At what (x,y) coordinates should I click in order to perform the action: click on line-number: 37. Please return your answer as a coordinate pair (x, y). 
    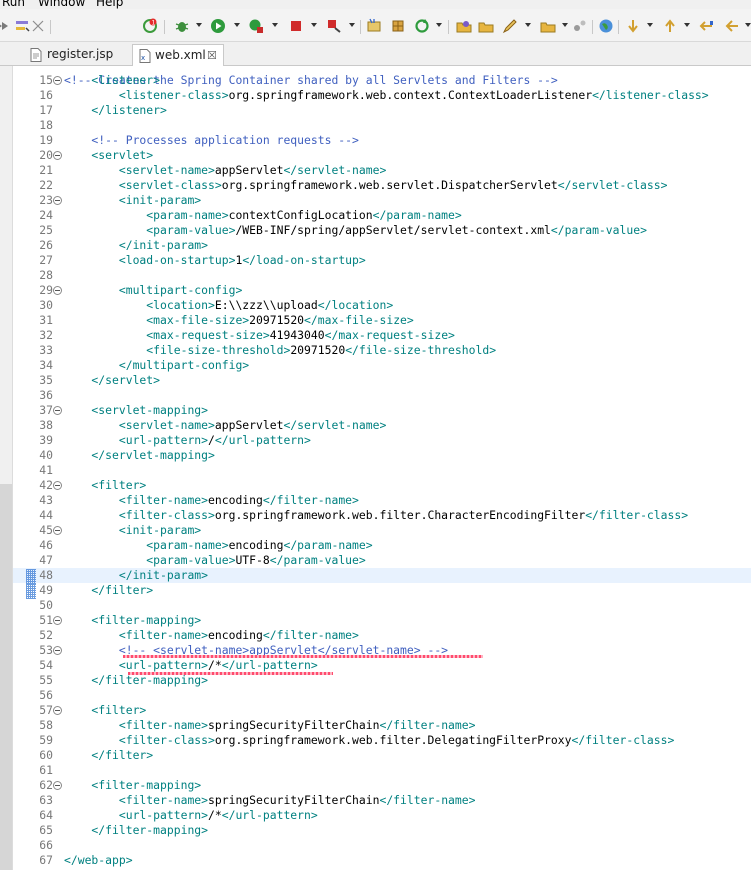
    Looking at the image, I should click on (46, 410).